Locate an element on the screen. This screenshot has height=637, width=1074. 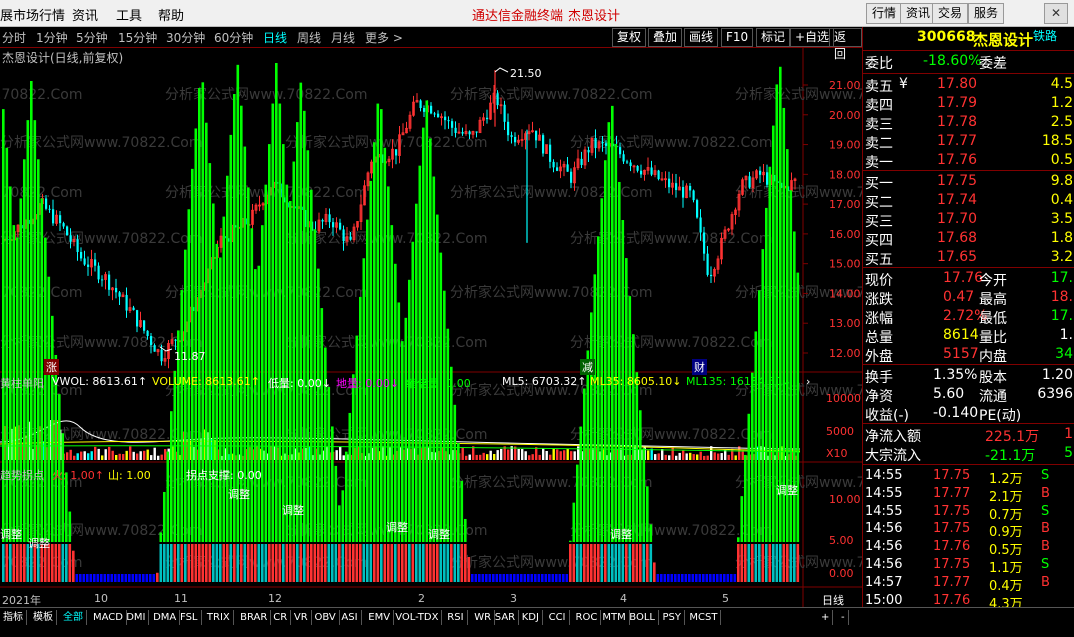
period-timeshare: 分时 is located at coordinates (14, 37).